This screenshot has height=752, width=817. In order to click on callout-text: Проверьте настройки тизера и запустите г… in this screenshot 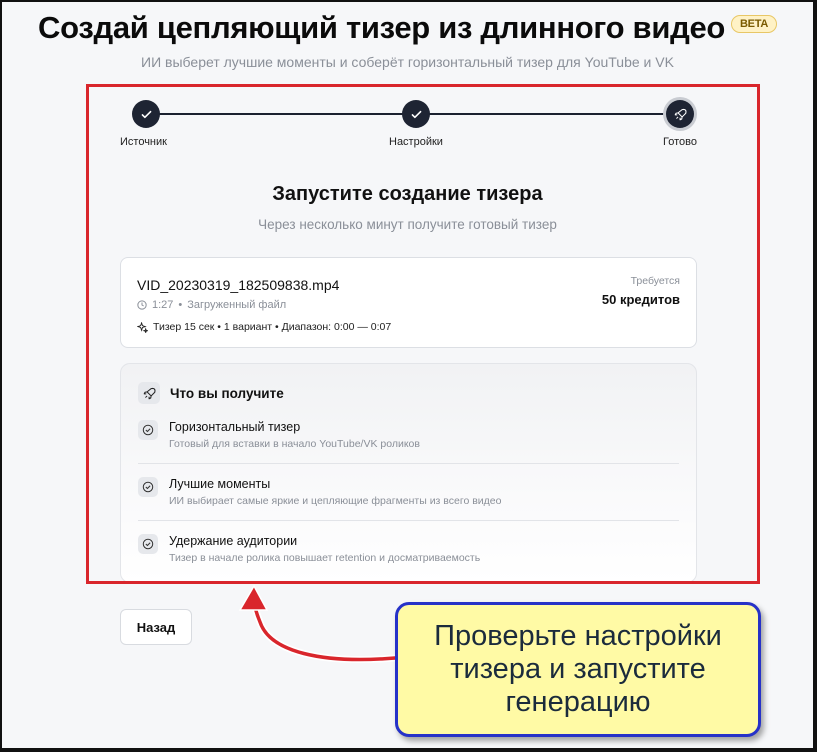, I will do `click(578, 669)`.